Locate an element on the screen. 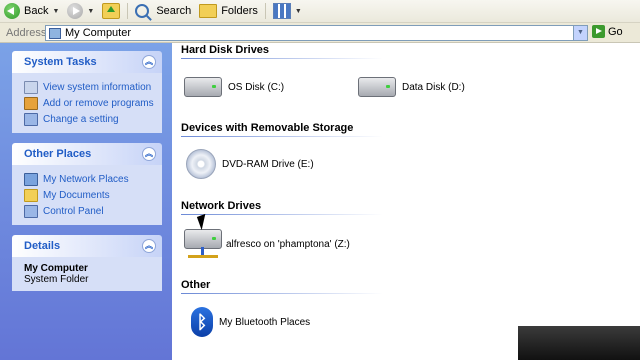 The height and width of the screenshot is (360, 640). task-label: View system information is located at coordinates (97, 87).